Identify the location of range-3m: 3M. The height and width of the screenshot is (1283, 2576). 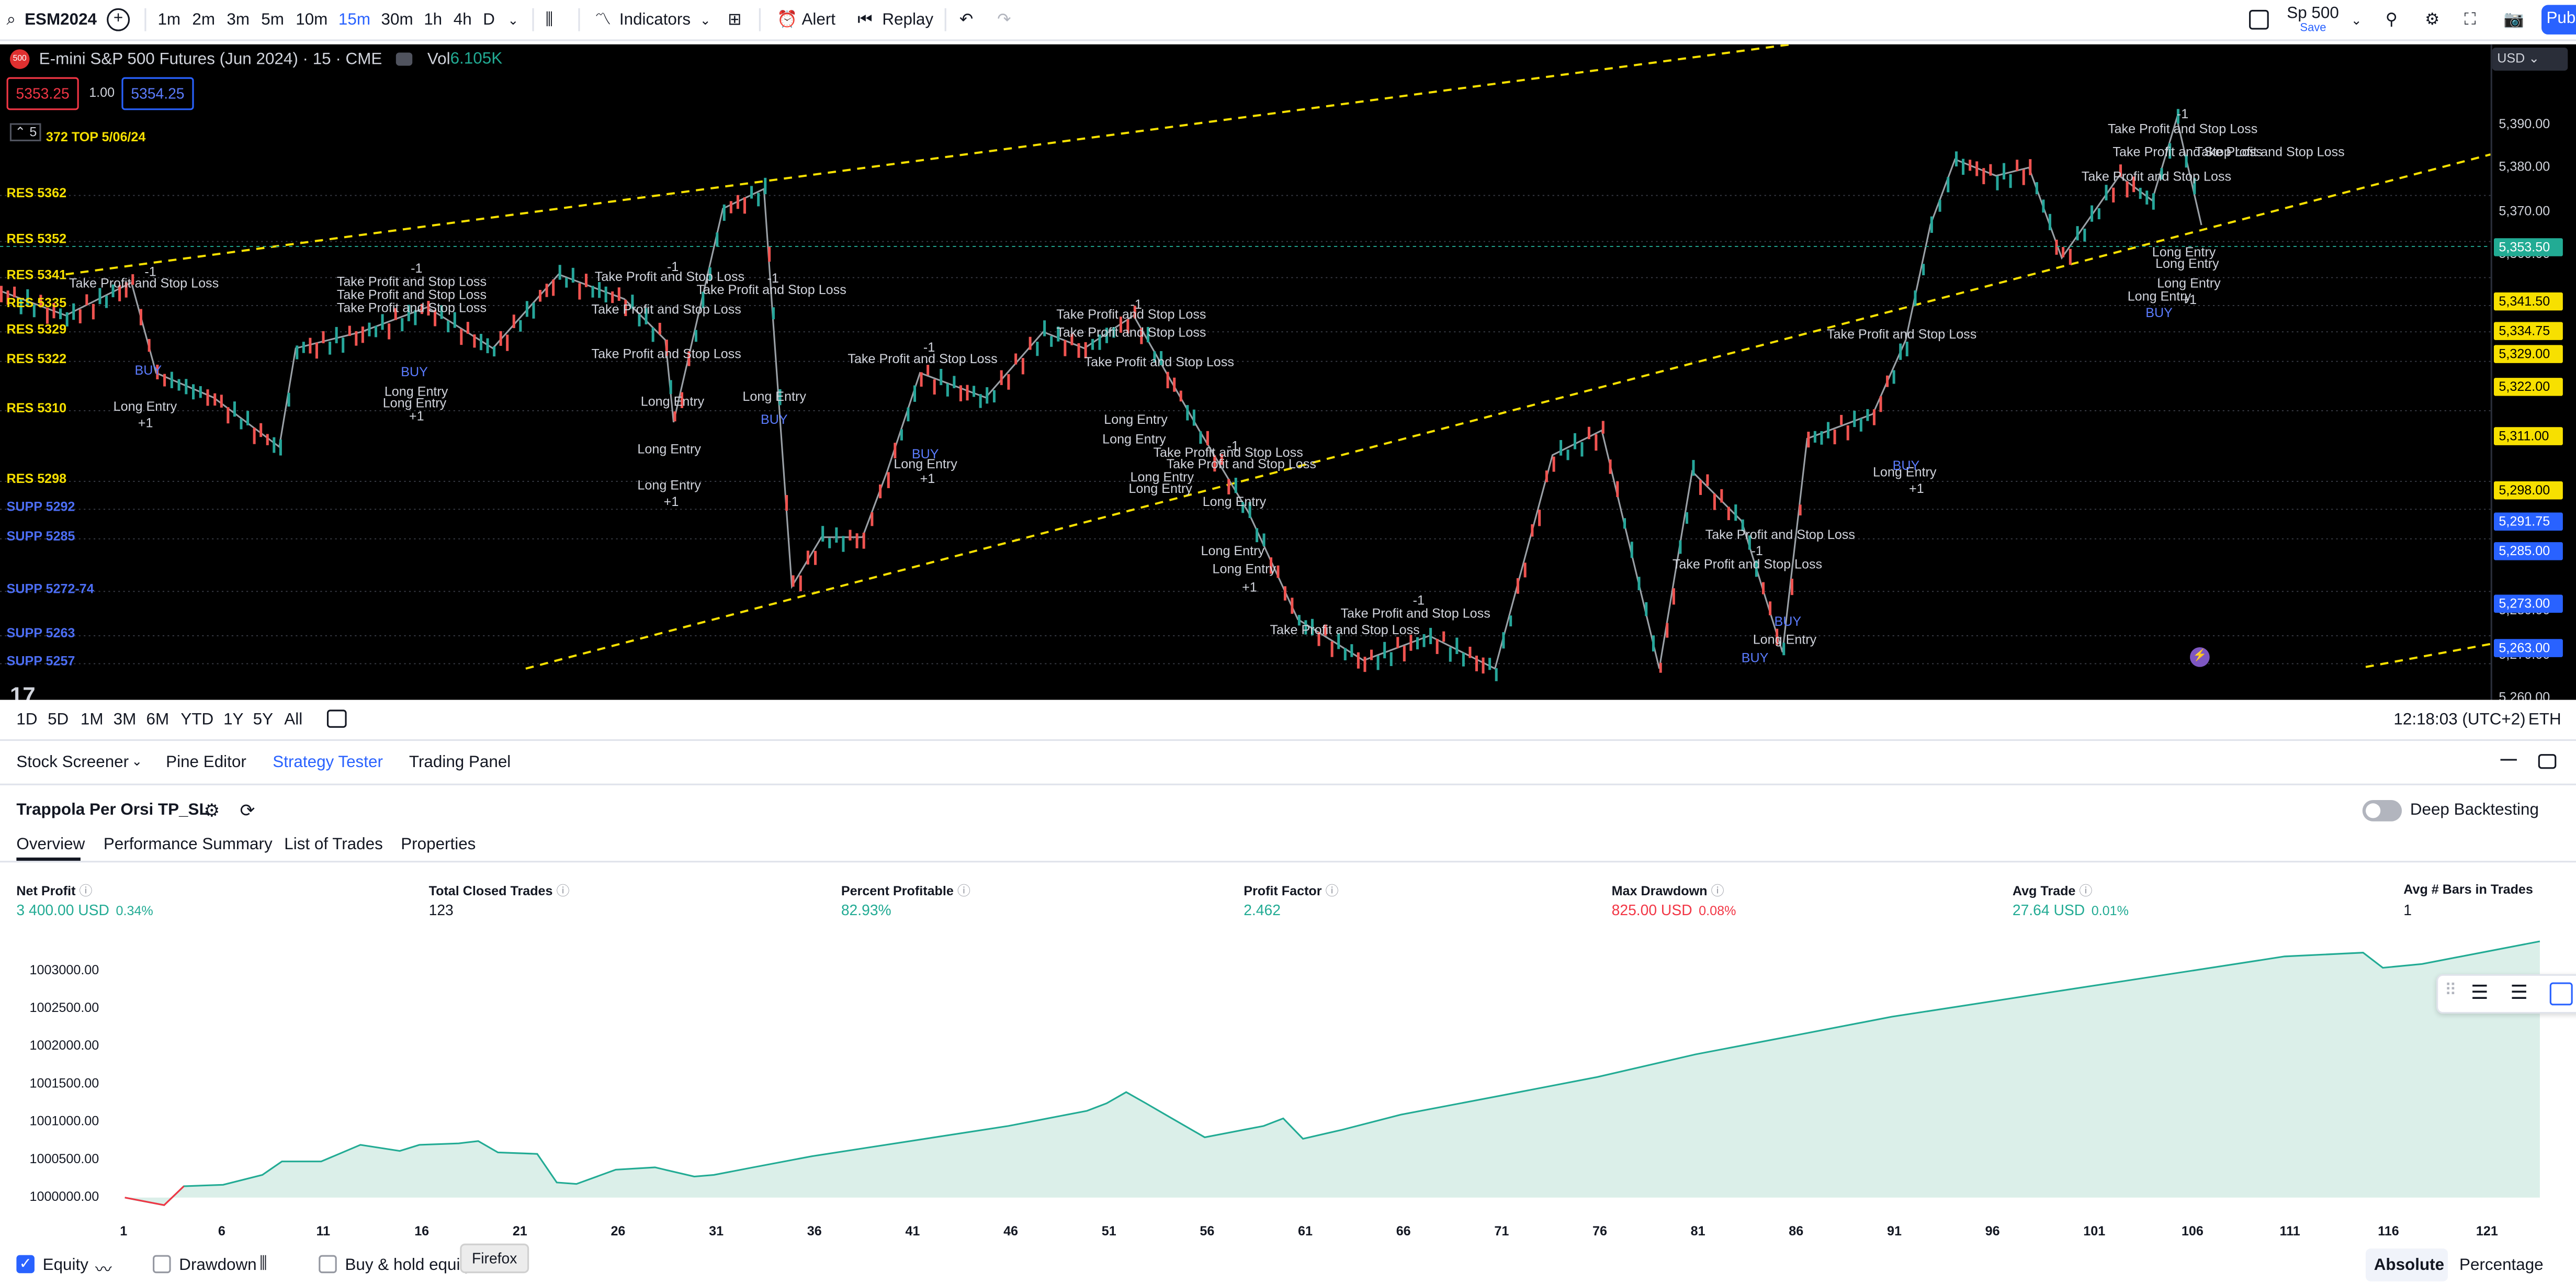
(125, 720).